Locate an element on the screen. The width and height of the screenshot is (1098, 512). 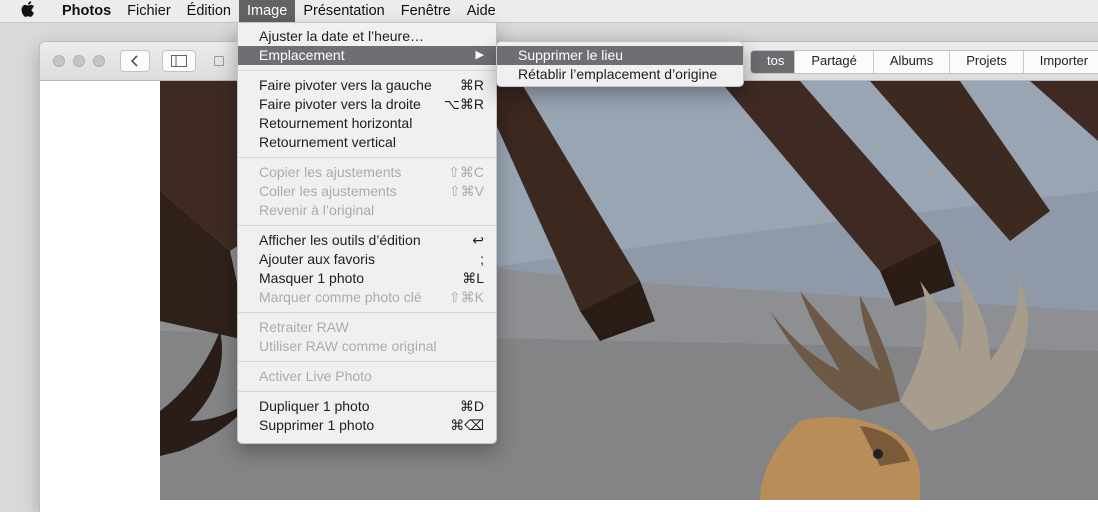
return-key-icon: ↩ is located at coordinates (478, 240).